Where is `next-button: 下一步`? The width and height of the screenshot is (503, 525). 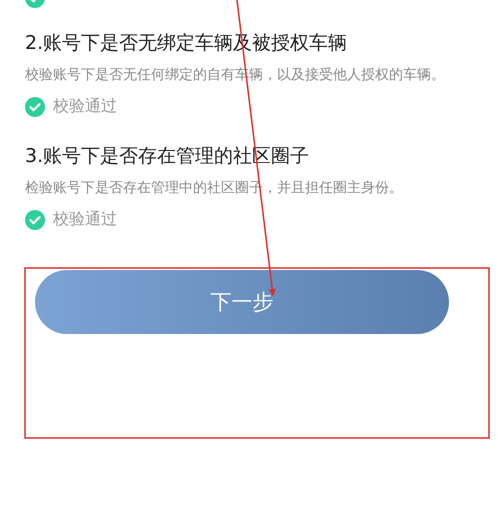
next-button: 下一步 is located at coordinates (242, 302).